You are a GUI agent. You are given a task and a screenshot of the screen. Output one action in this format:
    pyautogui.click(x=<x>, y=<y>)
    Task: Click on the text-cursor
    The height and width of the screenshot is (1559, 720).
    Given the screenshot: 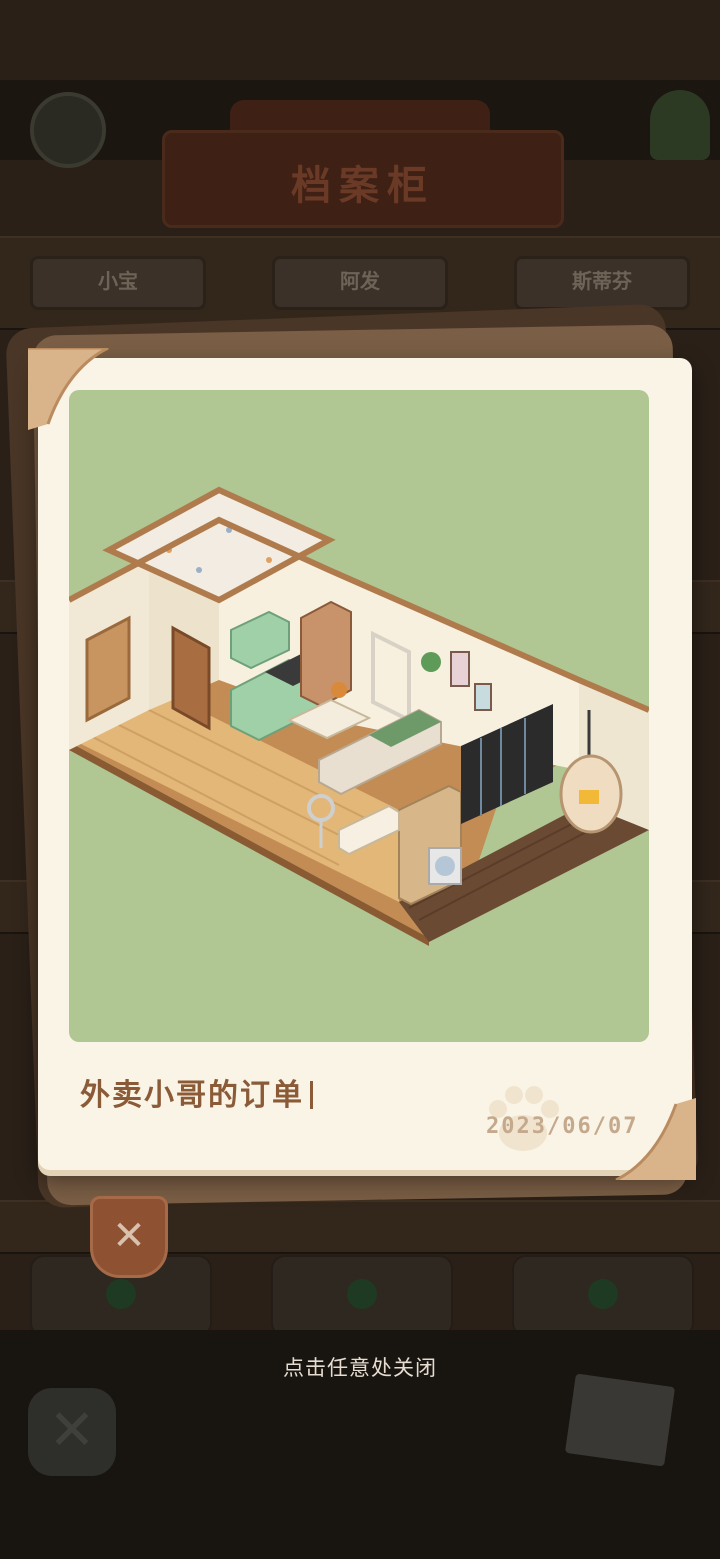 What is the action you would take?
    pyautogui.click(x=311, y=1095)
    